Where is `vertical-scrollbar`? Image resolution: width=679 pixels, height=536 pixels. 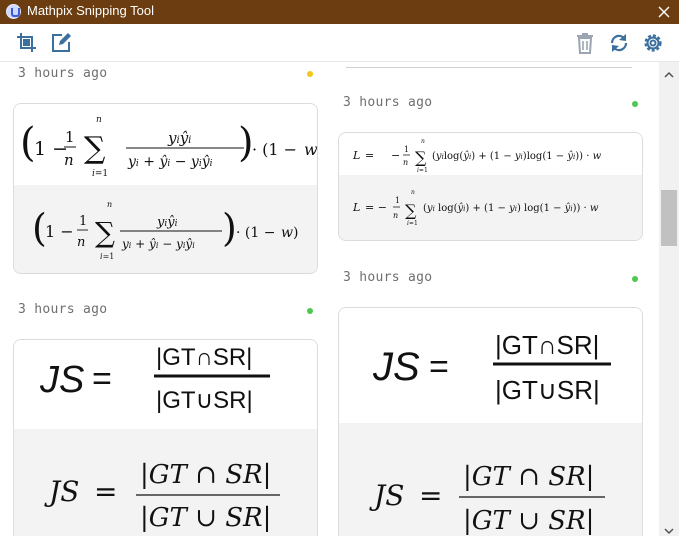 vertical-scrollbar is located at coordinates (669, 299).